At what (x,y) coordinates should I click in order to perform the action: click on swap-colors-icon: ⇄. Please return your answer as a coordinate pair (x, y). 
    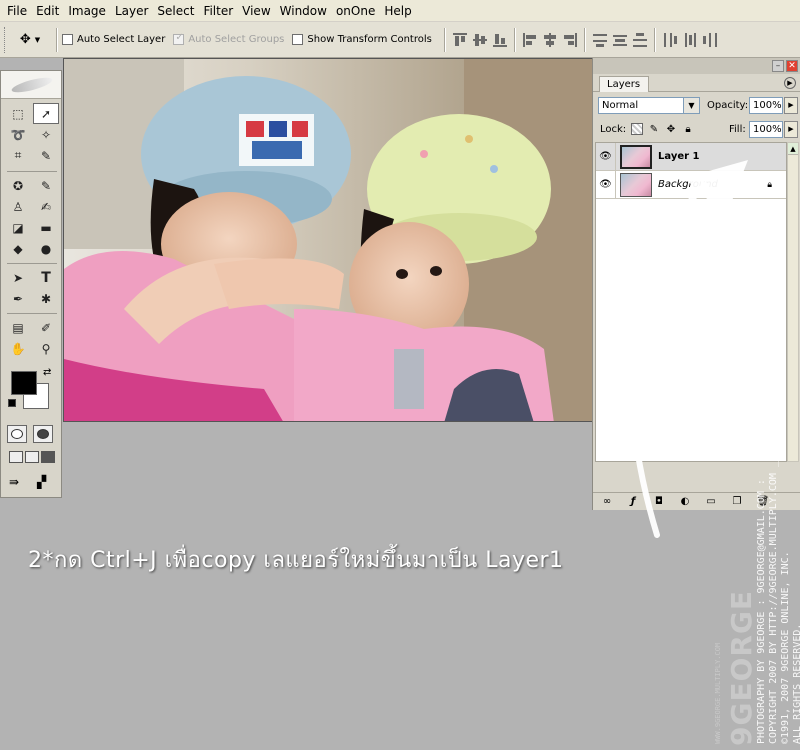
    Looking at the image, I should click on (47, 372).